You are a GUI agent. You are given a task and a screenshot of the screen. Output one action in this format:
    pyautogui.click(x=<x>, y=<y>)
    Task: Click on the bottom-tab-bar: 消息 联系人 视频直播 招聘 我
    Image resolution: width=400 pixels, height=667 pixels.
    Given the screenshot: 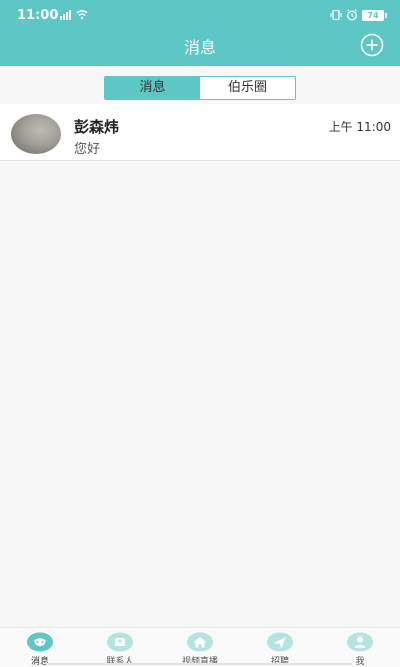 What is the action you would take?
    pyautogui.click(x=200, y=647)
    